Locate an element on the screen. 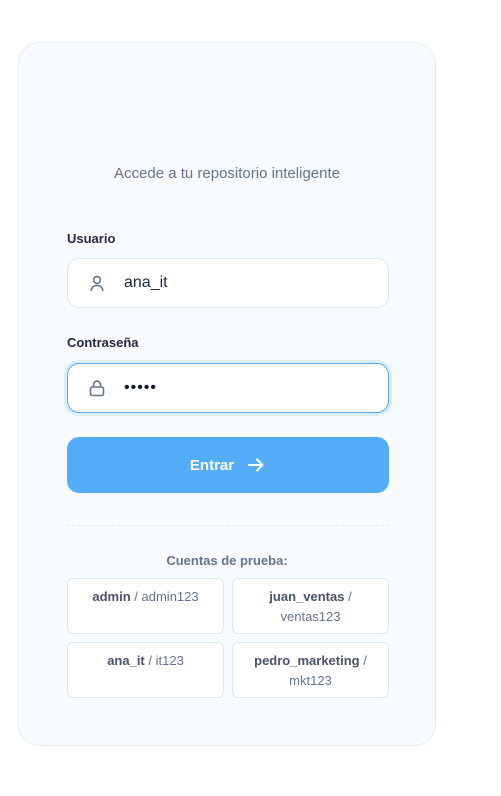 The width and height of the screenshot is (501, 796). test-accounts-title: Cuentas de prueba: is located at coordinates (227, 560).